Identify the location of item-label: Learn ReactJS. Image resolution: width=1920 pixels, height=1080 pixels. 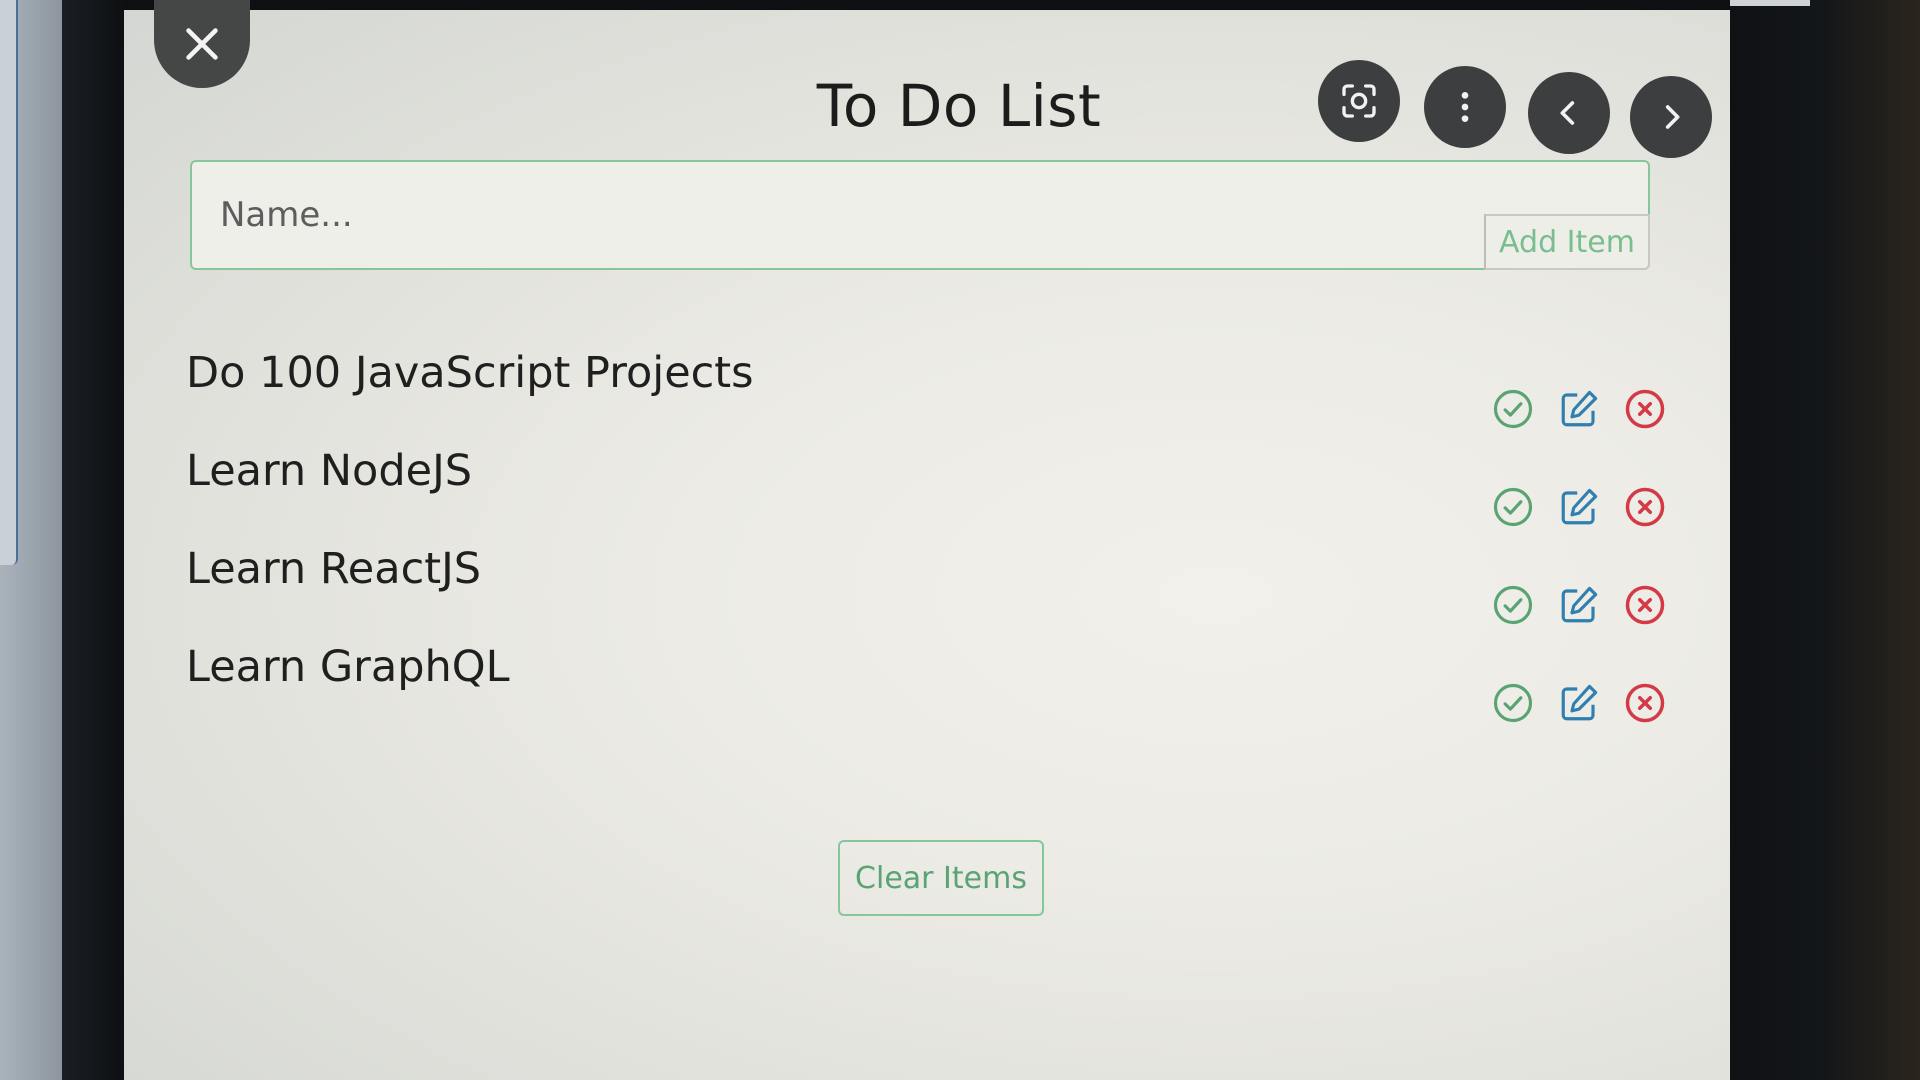
(334, 569).